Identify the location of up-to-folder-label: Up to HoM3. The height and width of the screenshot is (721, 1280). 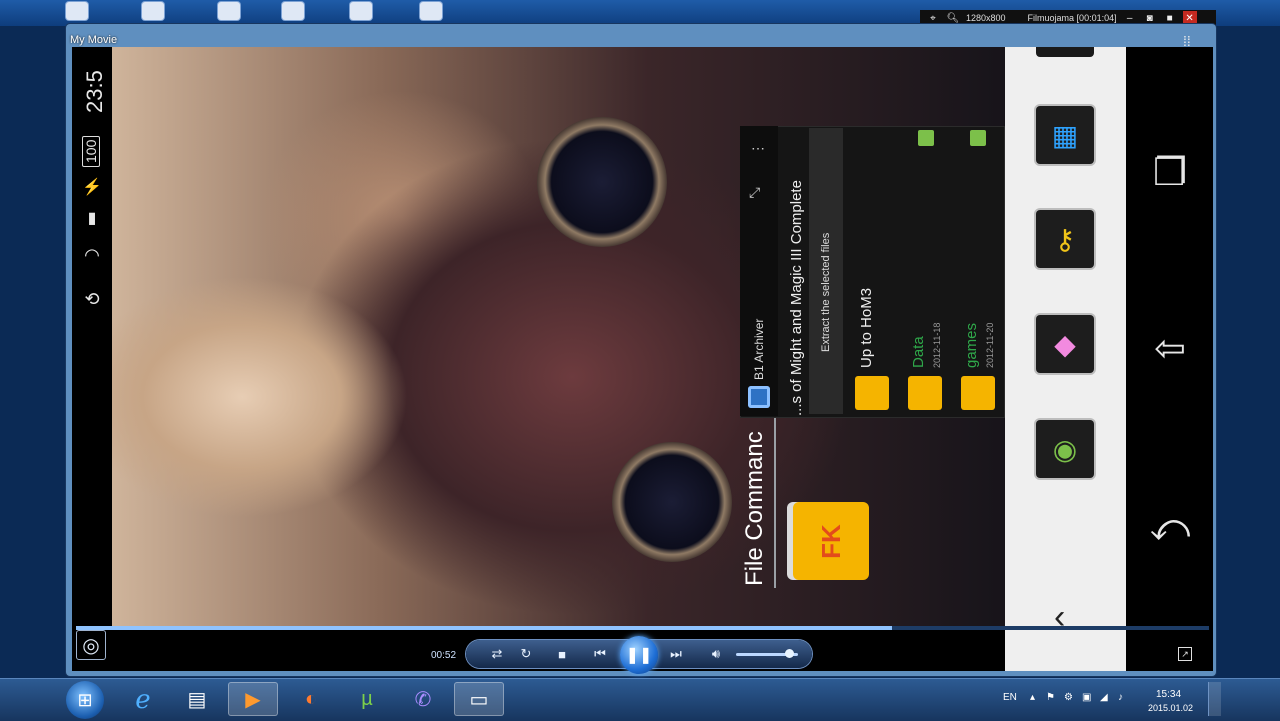
(866, 328).